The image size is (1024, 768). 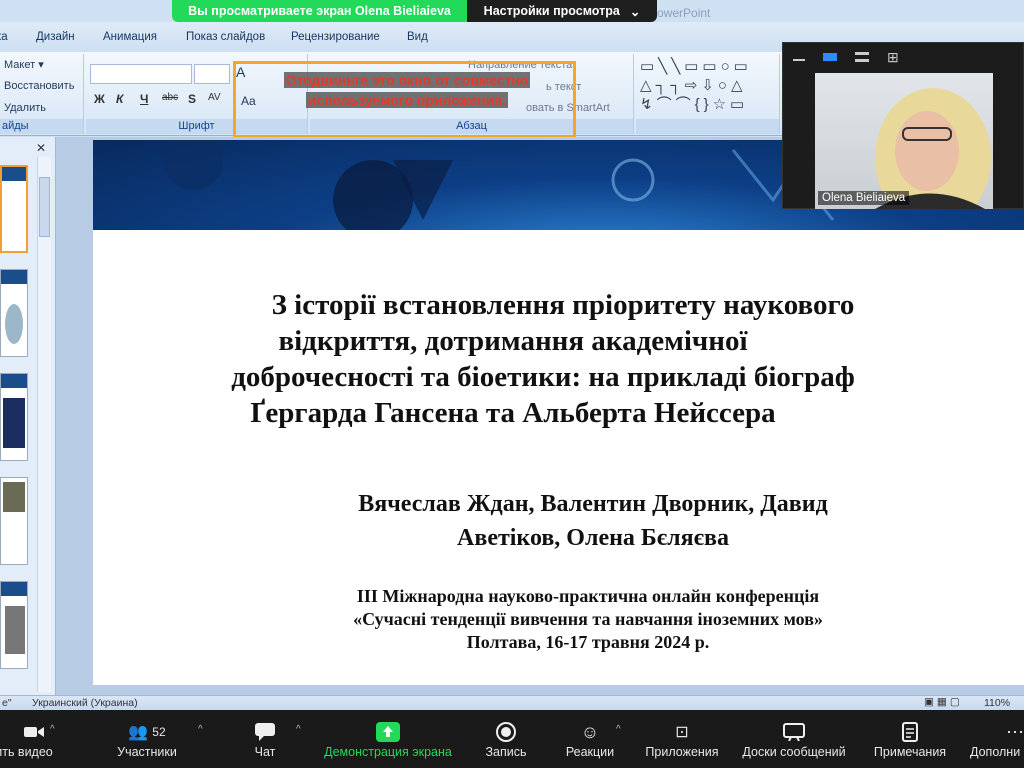 What do you see at coordinates (593, 504) in the screenshot?
I see `authors-line: Вячеслав Ждан, Валентин Дворник, Давид` at bounding box center [593, 504].